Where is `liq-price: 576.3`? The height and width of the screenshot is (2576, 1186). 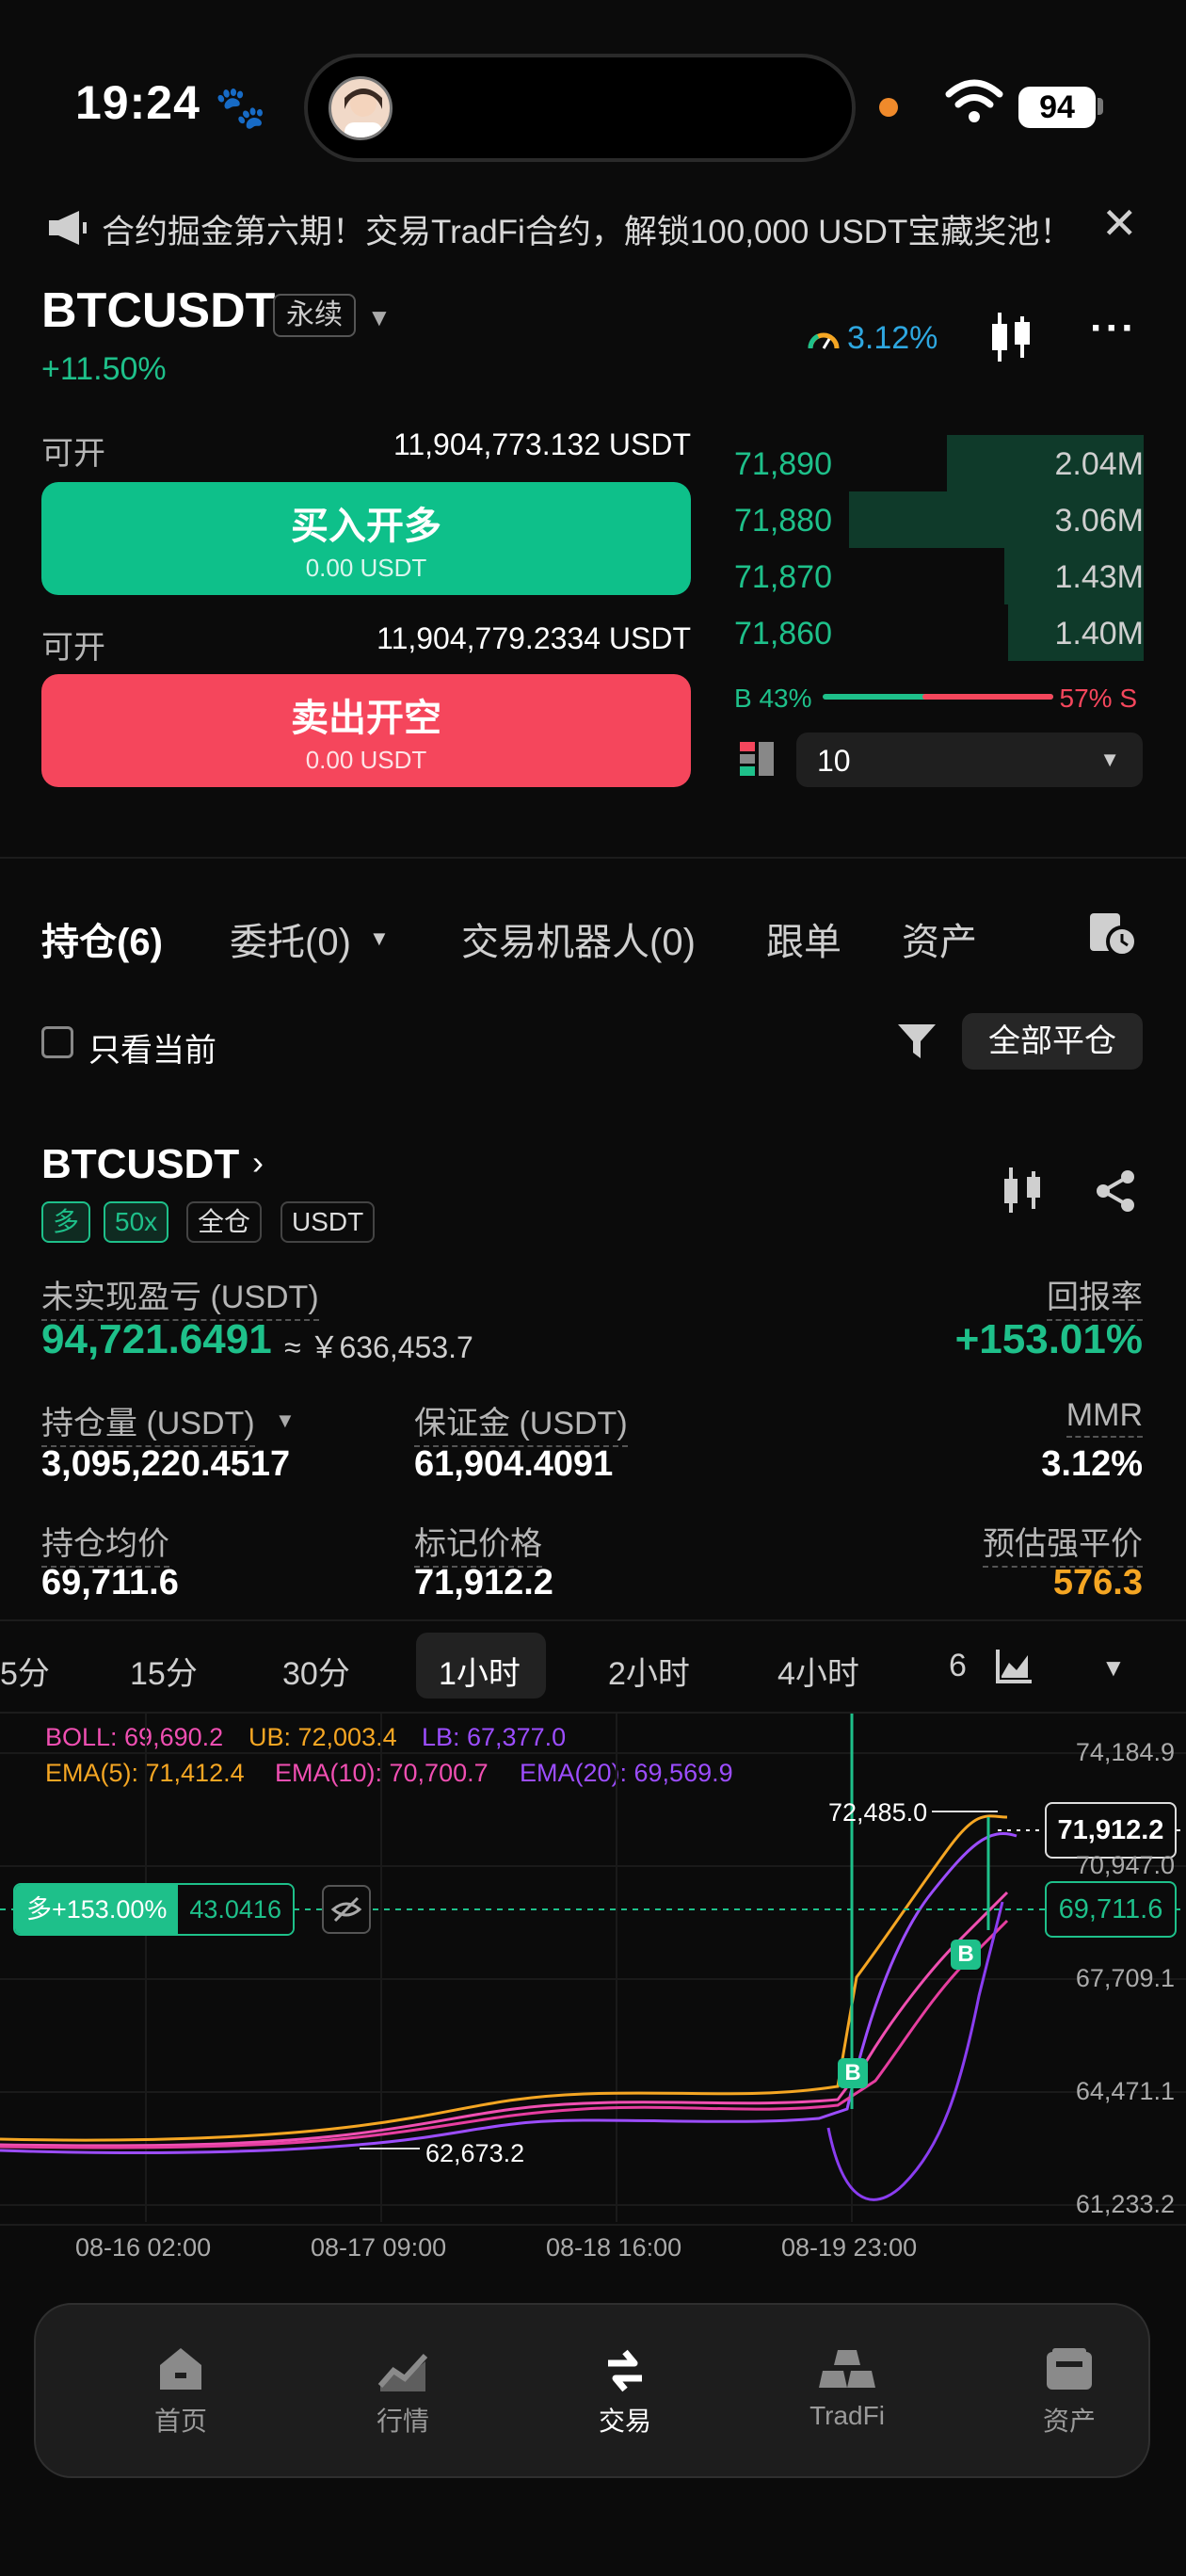 liq-price: 576.3 is located at coordinates (1097, 1582).